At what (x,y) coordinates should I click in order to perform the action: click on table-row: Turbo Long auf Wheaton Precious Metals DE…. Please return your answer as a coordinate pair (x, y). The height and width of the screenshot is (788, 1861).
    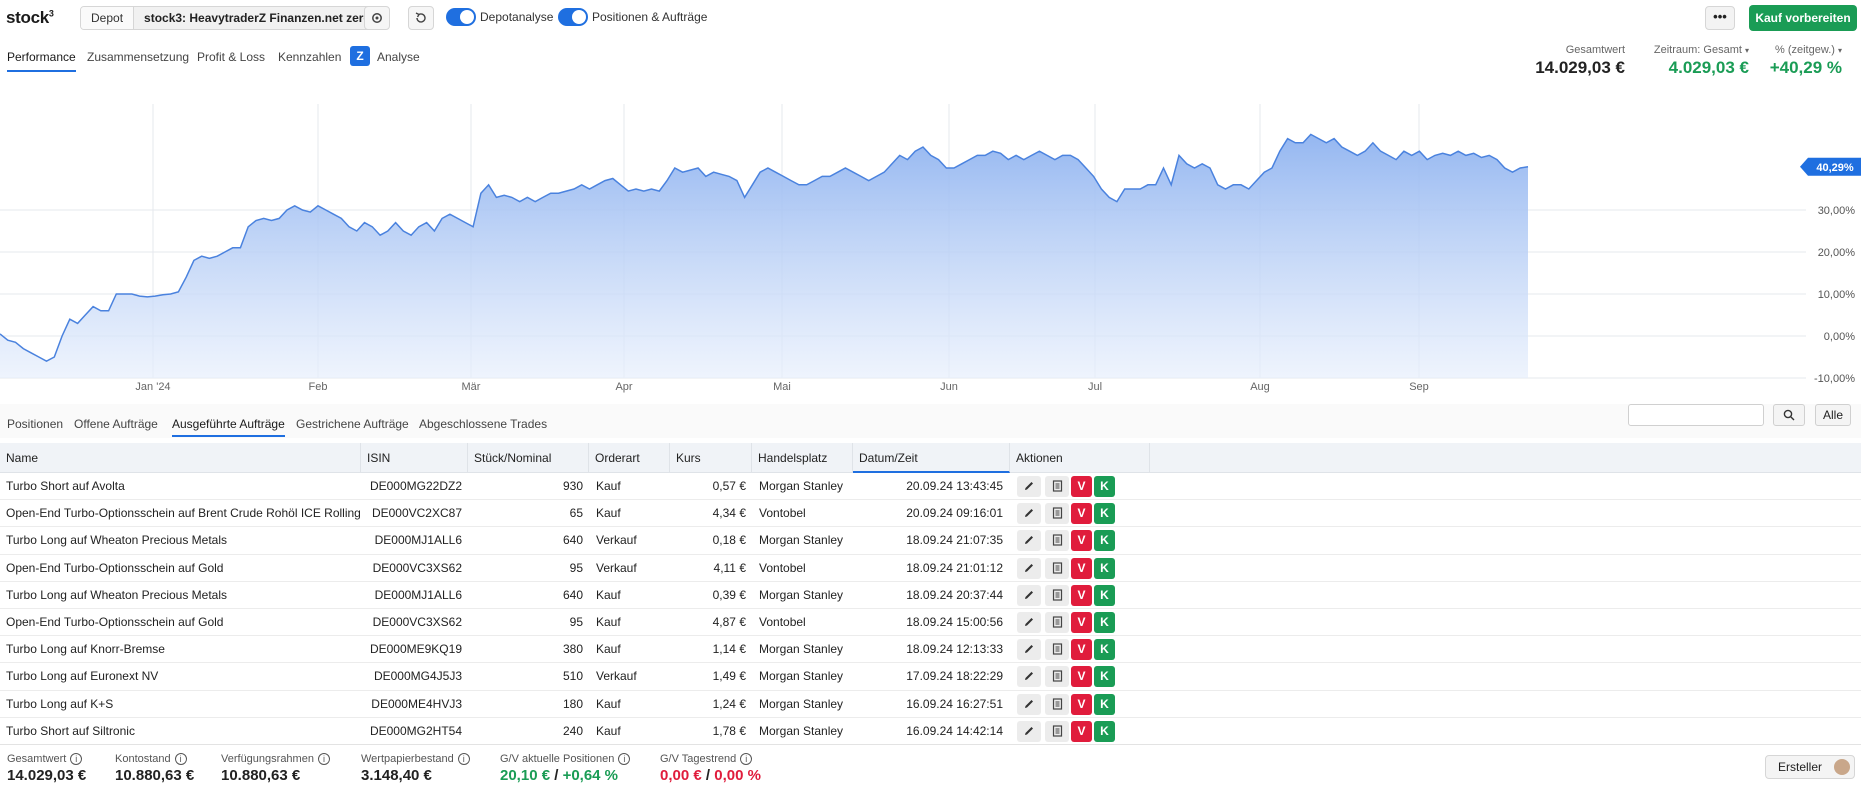
    Looking at the image, I should click on (930, 595).